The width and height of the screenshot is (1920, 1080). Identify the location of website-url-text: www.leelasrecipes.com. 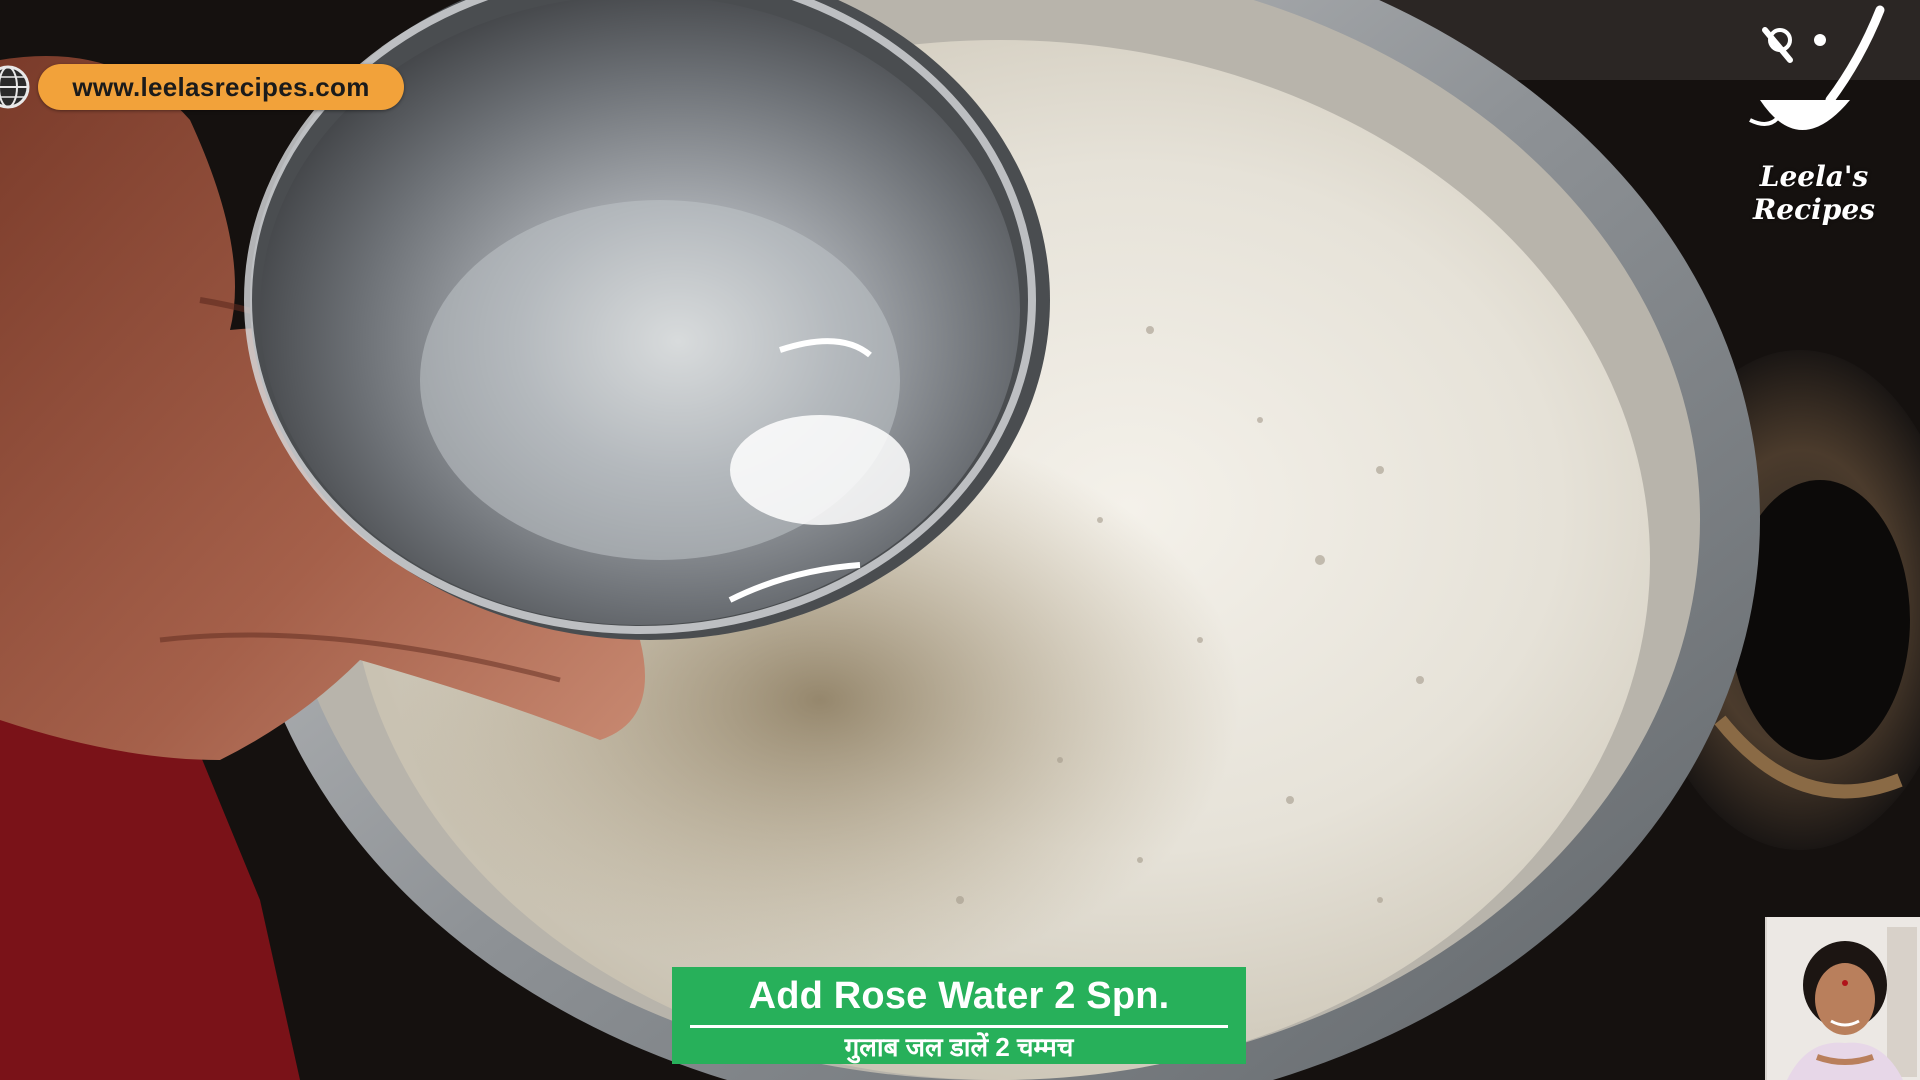
(221, 86).